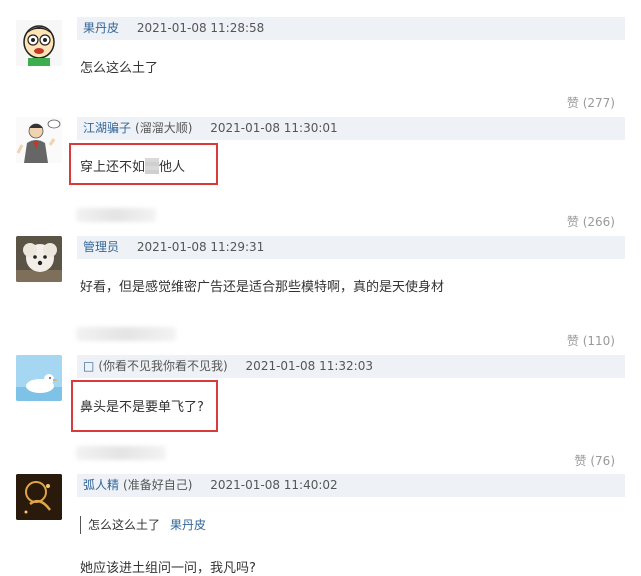 The image size is (641, 576). What do you see at coordinates (152, 166) in the screenshot?
I see `censored-mosaic` at bounding box center [152, 166].